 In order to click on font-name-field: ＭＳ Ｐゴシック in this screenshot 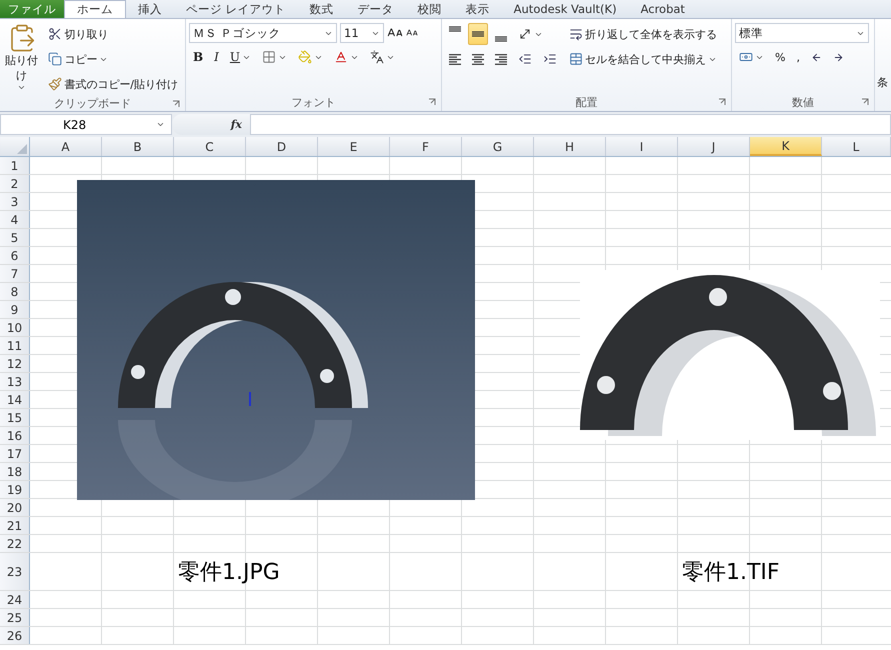, I will do `click(263, 33)`.